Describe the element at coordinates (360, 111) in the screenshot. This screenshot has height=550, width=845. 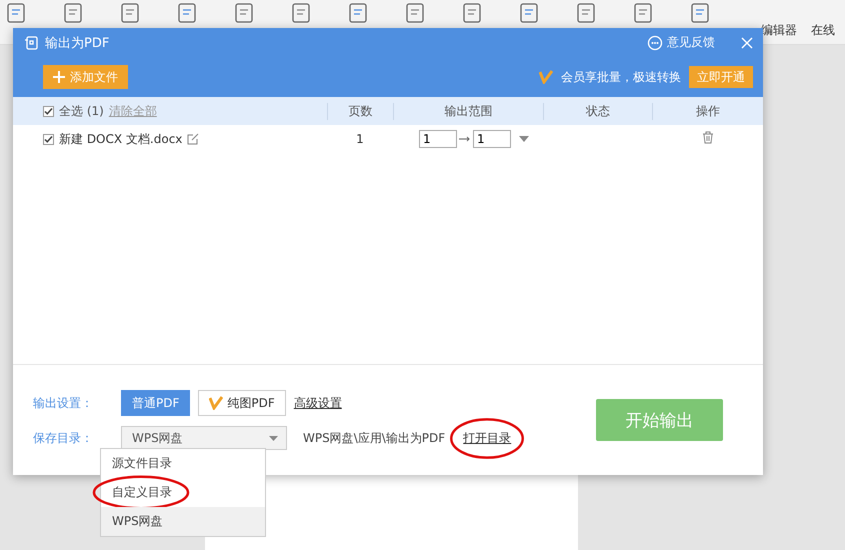
I see `column-header: 页数` at that location.